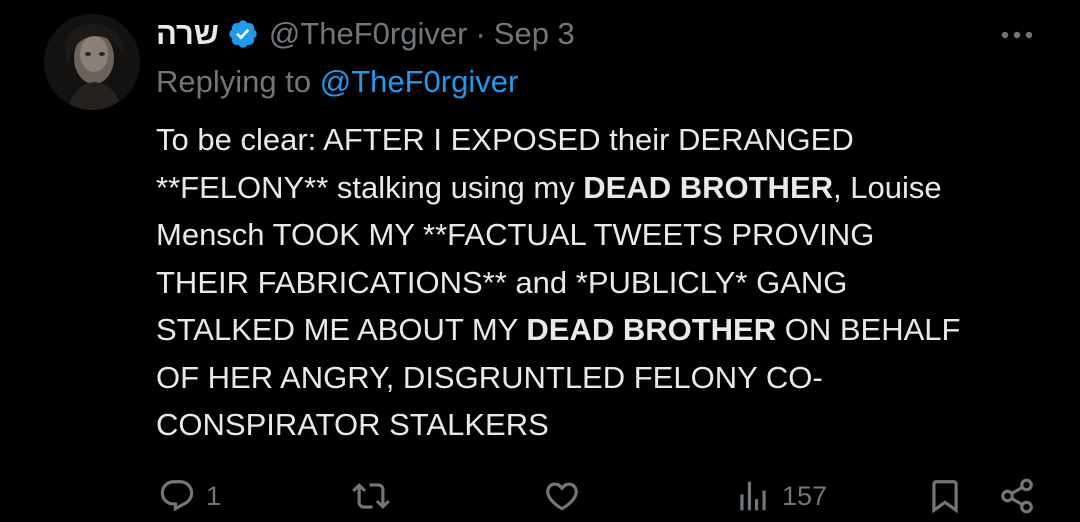 The height and width of the screenshot is (522, 1080). I want to click on reply-count: 1, so click(214, 495).